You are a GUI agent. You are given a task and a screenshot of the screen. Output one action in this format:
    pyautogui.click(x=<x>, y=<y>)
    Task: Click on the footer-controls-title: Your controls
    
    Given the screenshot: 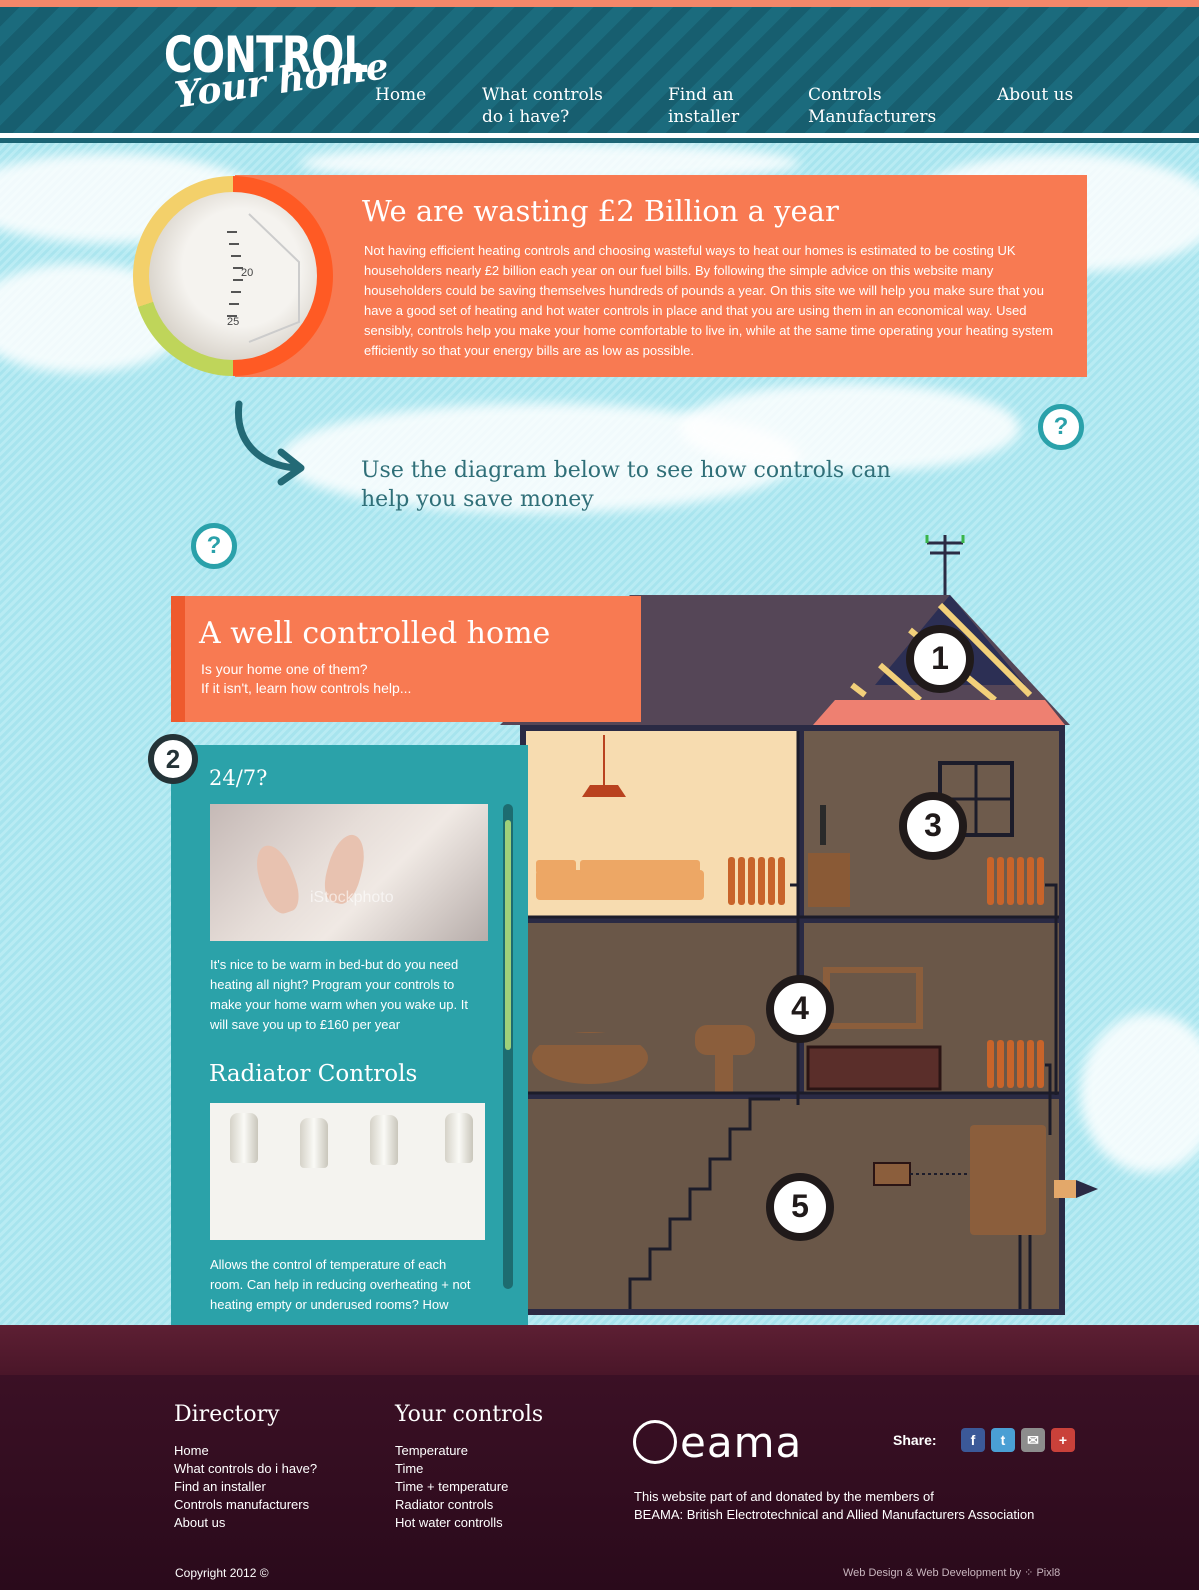 What is the action you would take?
    pyautogui.click(x=469, y=1414)
    